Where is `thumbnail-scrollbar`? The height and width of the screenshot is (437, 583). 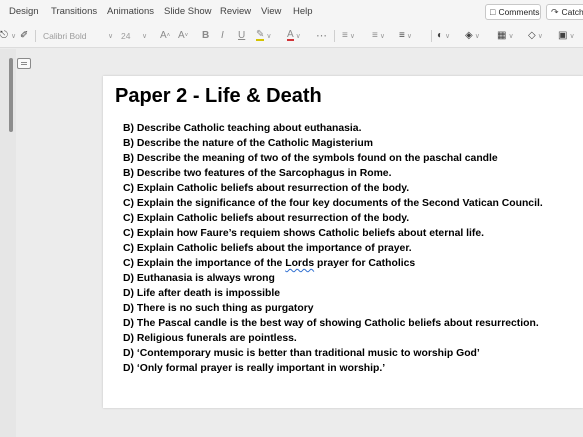 thumbnail-scrollbar is located at coordinates (11, 95).